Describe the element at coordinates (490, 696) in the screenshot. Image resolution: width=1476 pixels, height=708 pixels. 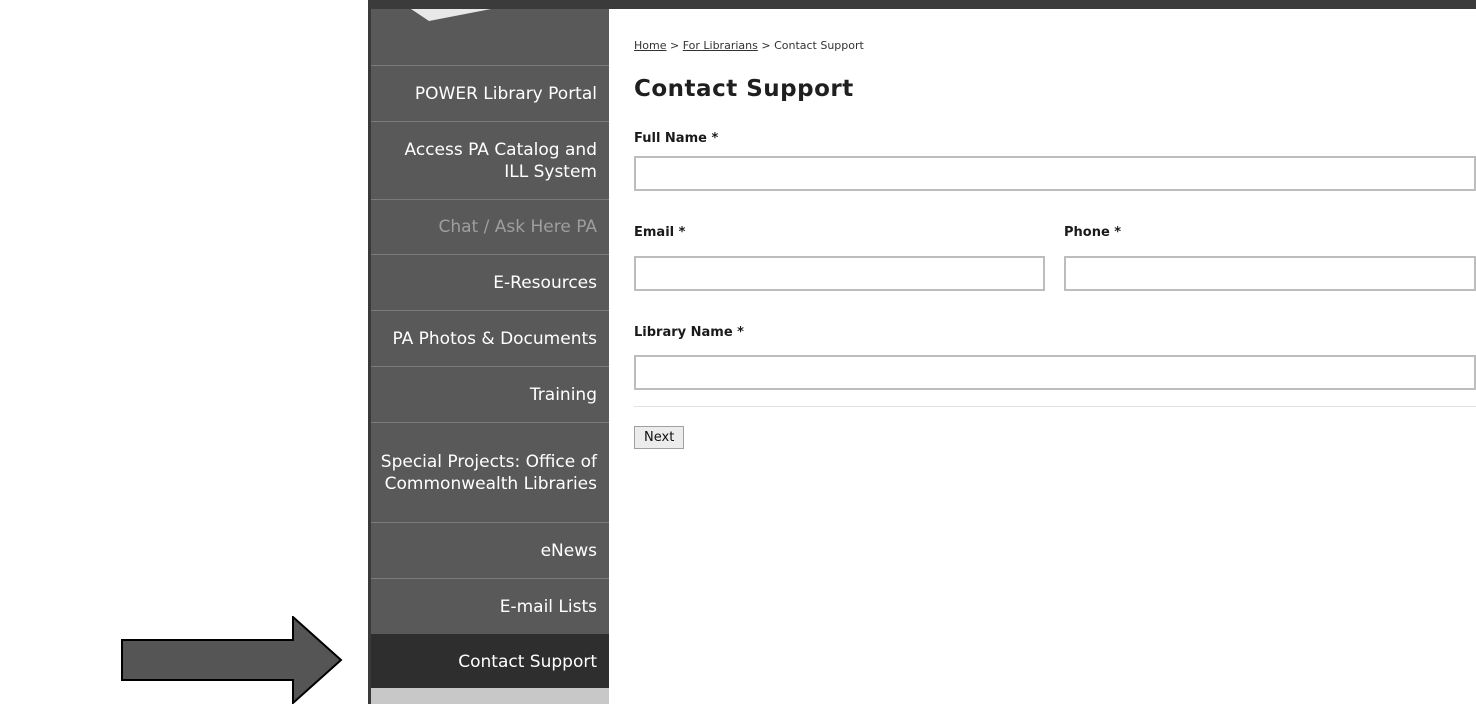
I see `sidebar-footer-strip` at that location.